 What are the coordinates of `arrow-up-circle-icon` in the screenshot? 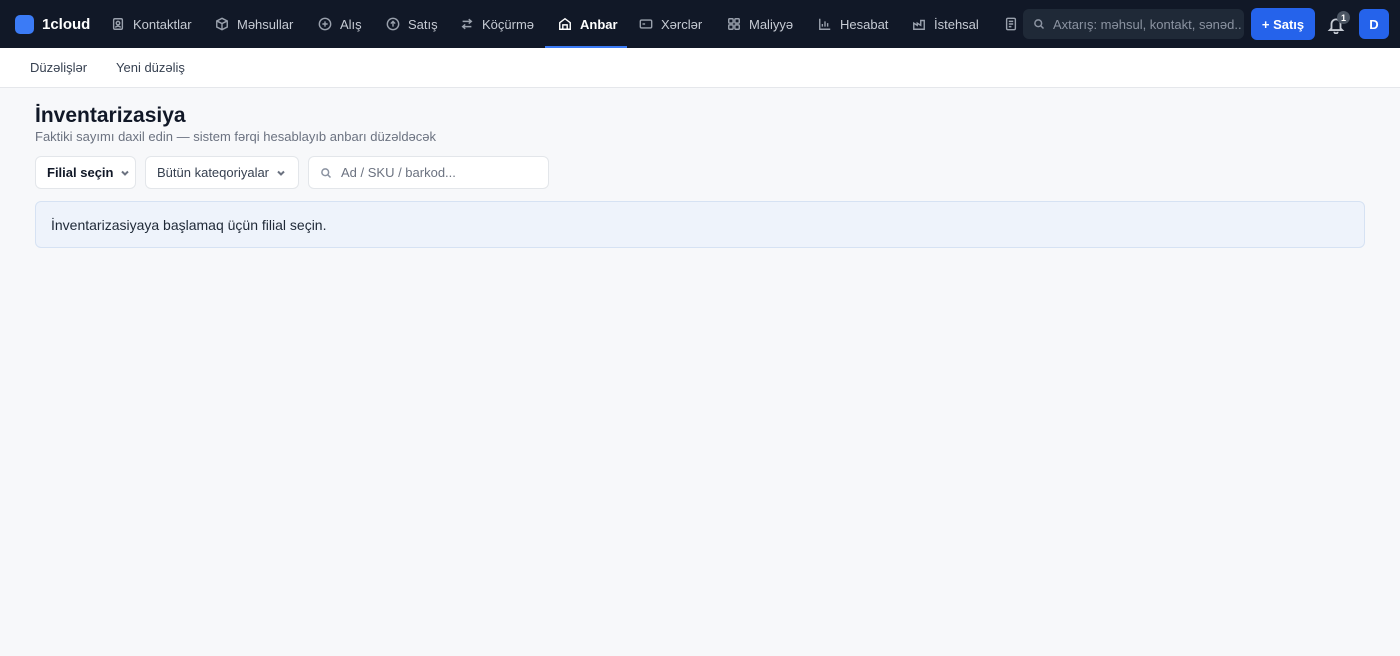 It's located at (393, 24).